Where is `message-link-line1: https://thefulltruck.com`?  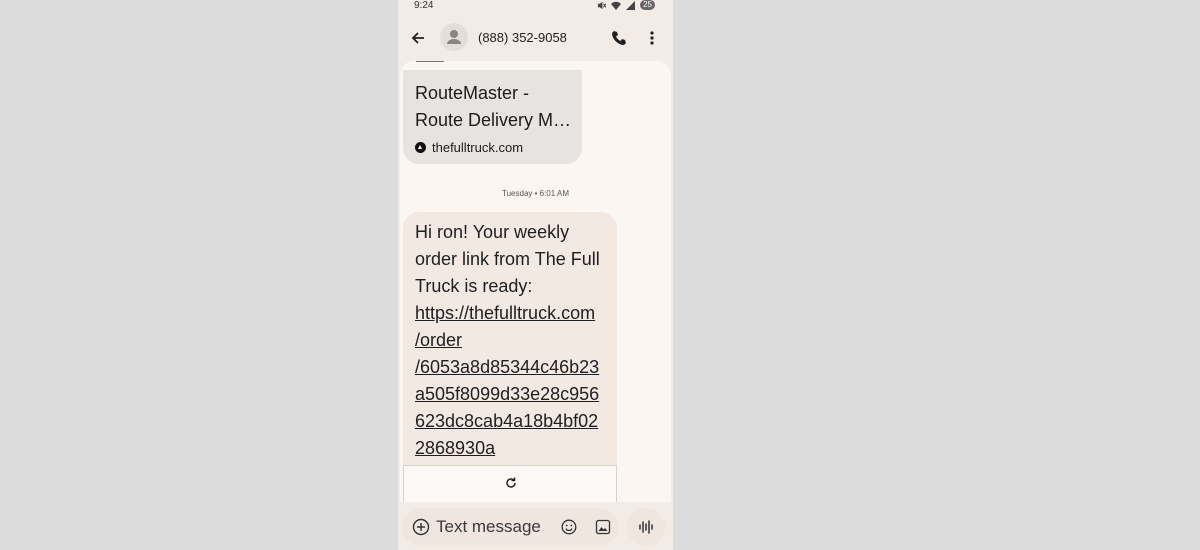 message-link-line1: https://thefulltruck.com is located at coordinates (505, 313).